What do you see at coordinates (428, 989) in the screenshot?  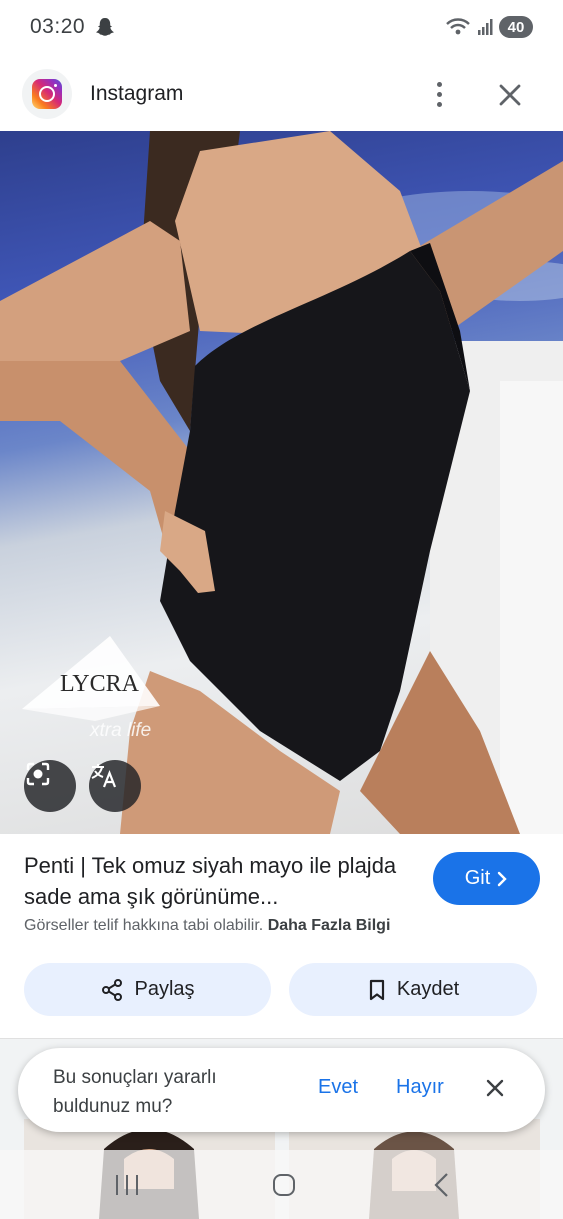 I see `save-label: Kaydet` at bounding box center [428, 989].